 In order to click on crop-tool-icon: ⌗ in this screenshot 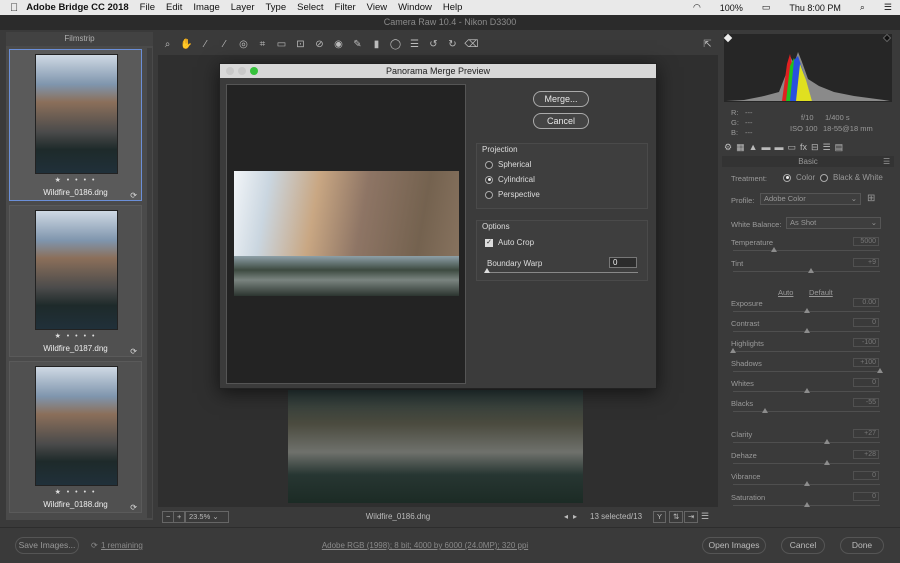, I will do `click(262, 44)`.